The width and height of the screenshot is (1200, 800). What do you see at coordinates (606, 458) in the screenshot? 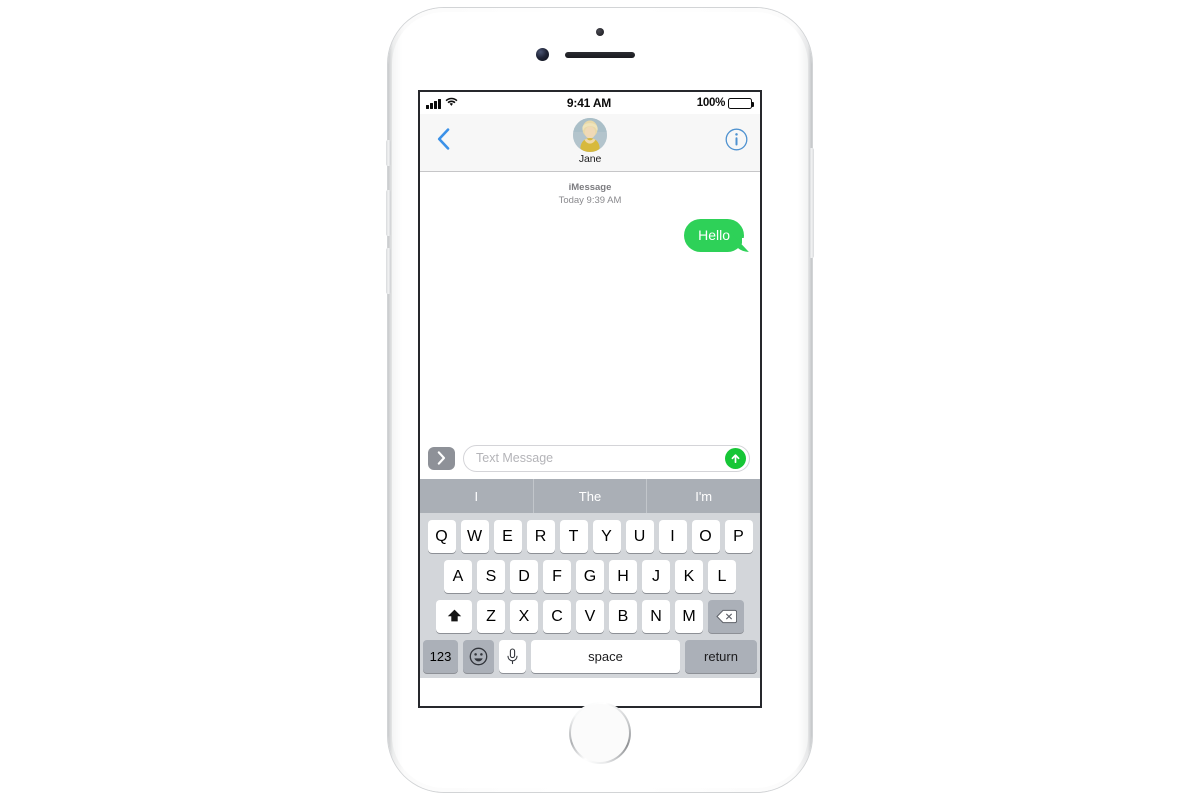
I see `message-text-input: Text Message` at bounding box center [606, 458].